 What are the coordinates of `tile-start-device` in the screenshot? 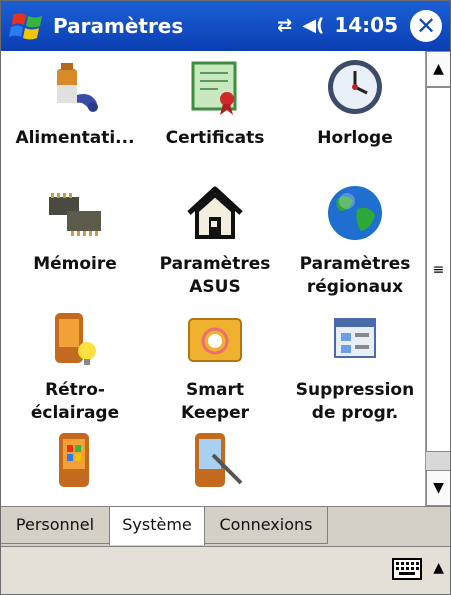 It's located at (75, 465).